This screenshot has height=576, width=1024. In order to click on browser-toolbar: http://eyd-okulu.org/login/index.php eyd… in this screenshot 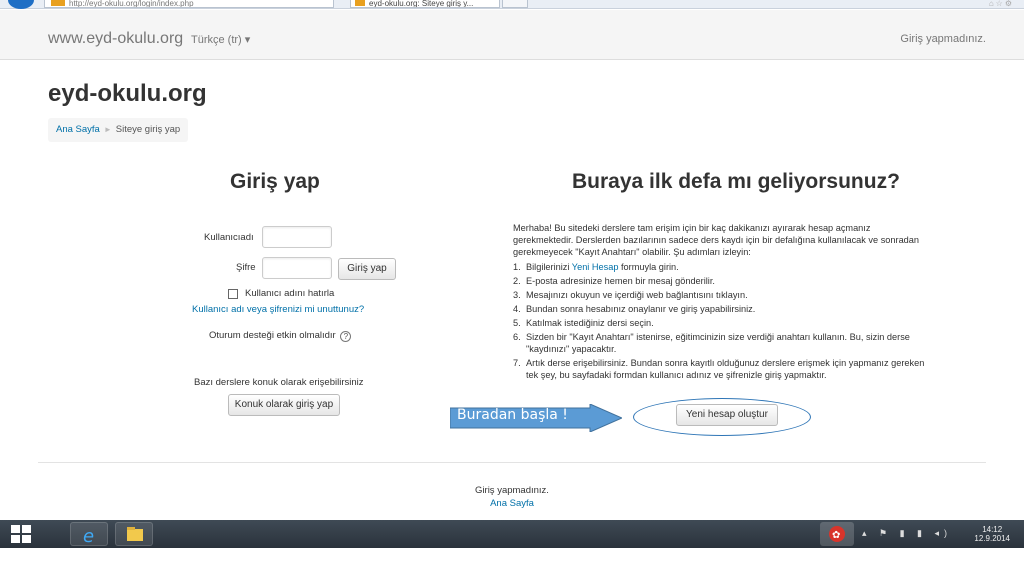, I will do `click(512, 4)`.